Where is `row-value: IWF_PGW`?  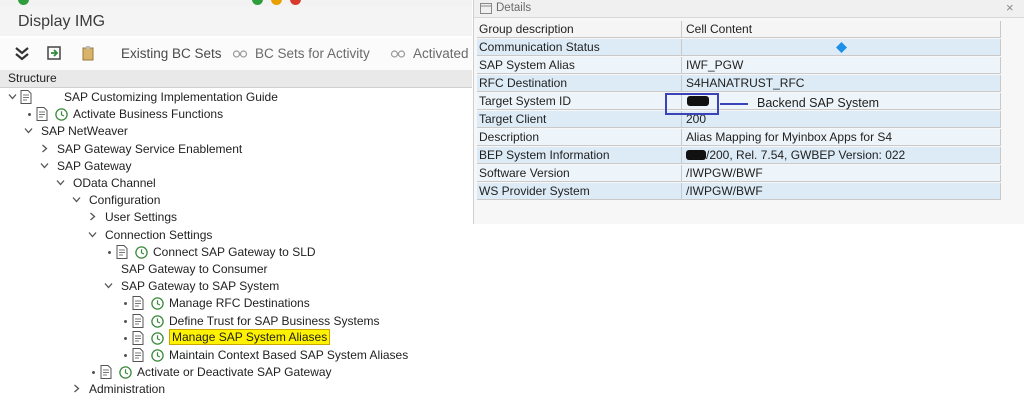
row-value: IWF_PGW is located at coordinates (841, 65).